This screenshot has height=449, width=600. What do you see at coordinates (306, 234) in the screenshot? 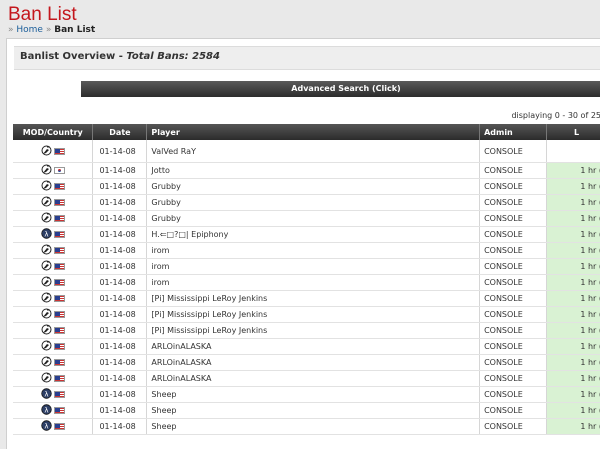
I see `table-row: λ 01-14-08 H.⇐□?□| Epiphony CONSOLE 1 hr (` at bounding box center [306, 234].